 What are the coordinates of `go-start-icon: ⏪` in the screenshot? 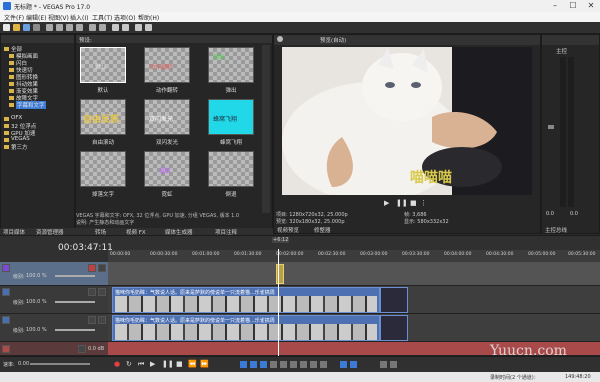 It's located at (192, 364).